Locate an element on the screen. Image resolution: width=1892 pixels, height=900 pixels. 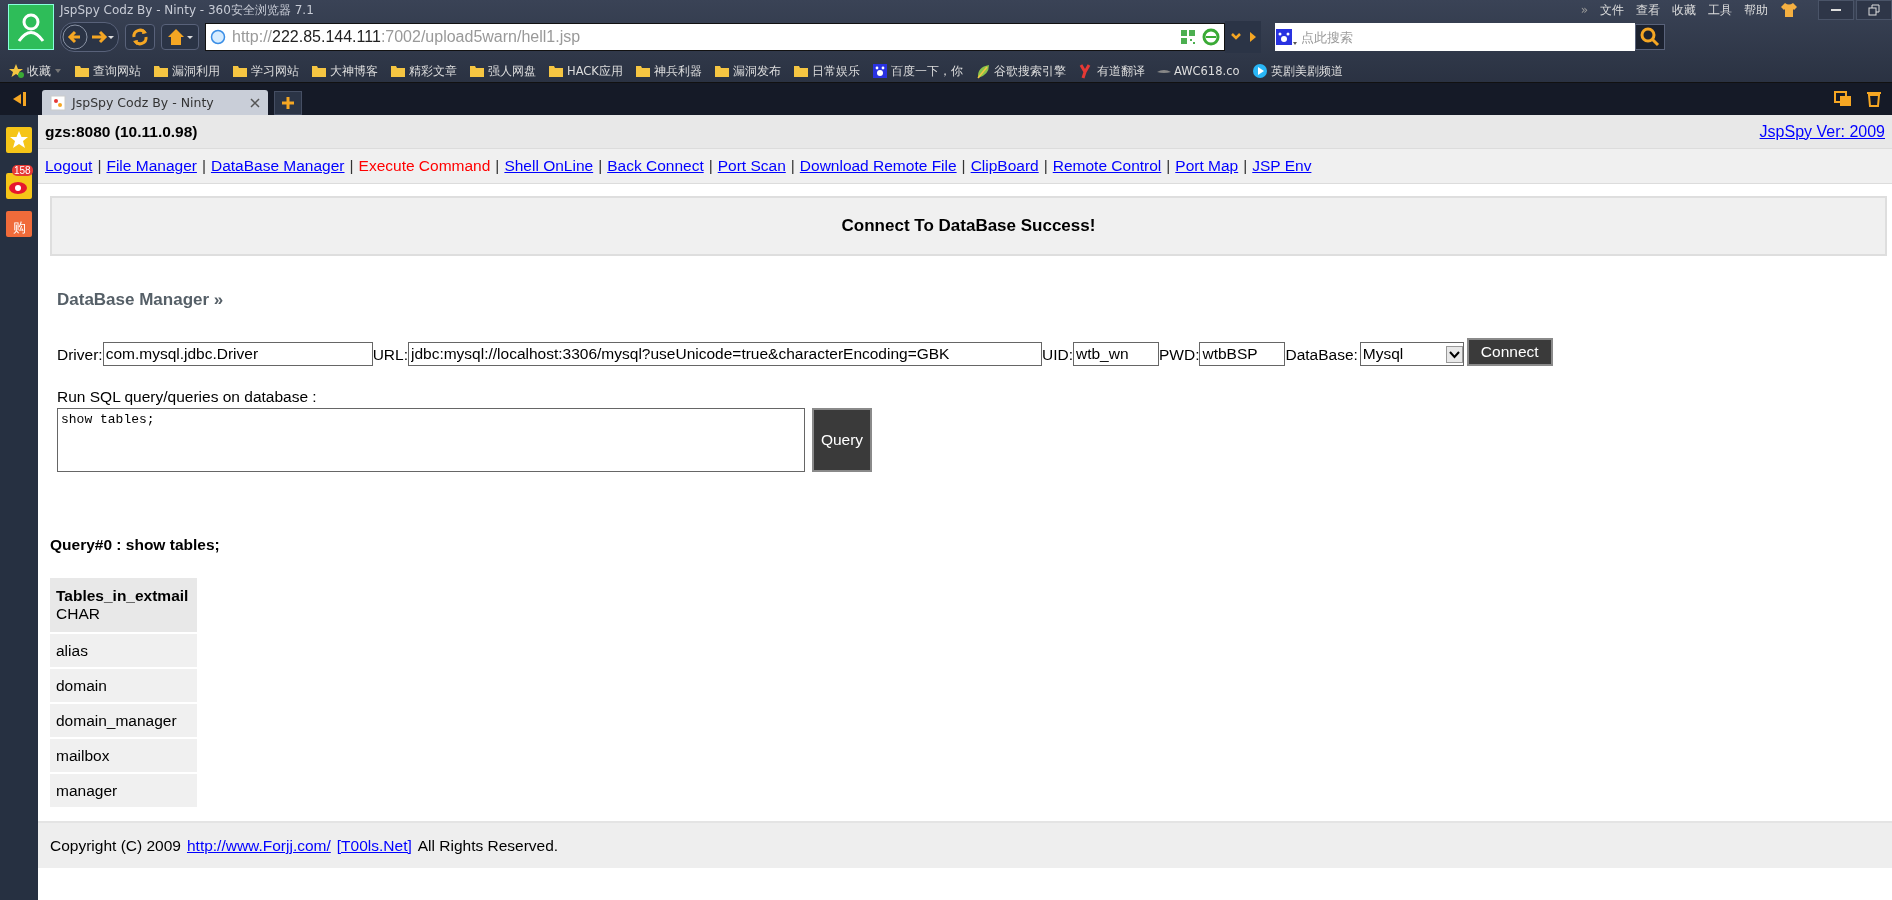
menu-item: 收藏 is located at coordinates (1684, 10).